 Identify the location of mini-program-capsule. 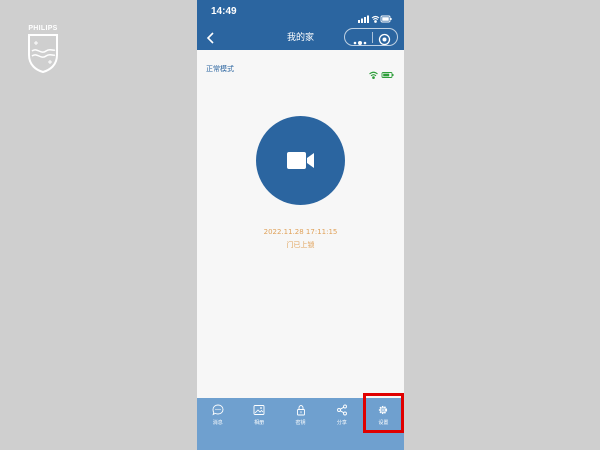
(371, 37).